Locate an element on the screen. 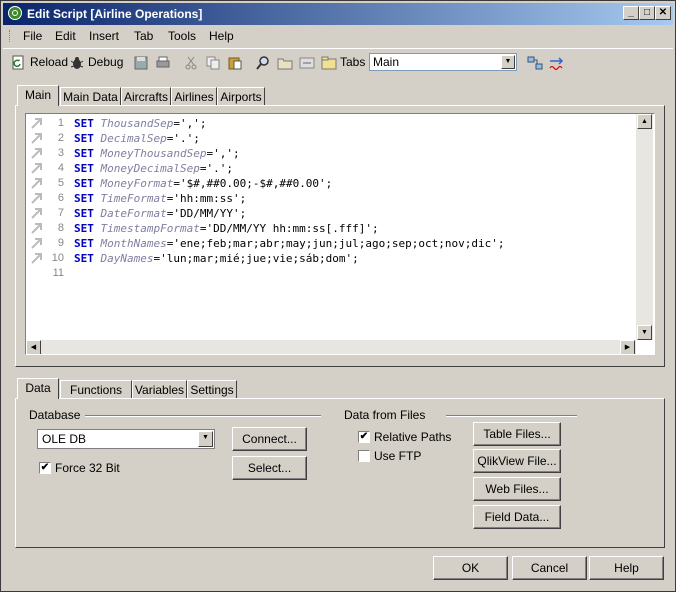 Image resolution: width=678 pixels, height=594 pixels. toolbar: Reload Debug Tabs Main ▼ is located at coordinates (338, 61).